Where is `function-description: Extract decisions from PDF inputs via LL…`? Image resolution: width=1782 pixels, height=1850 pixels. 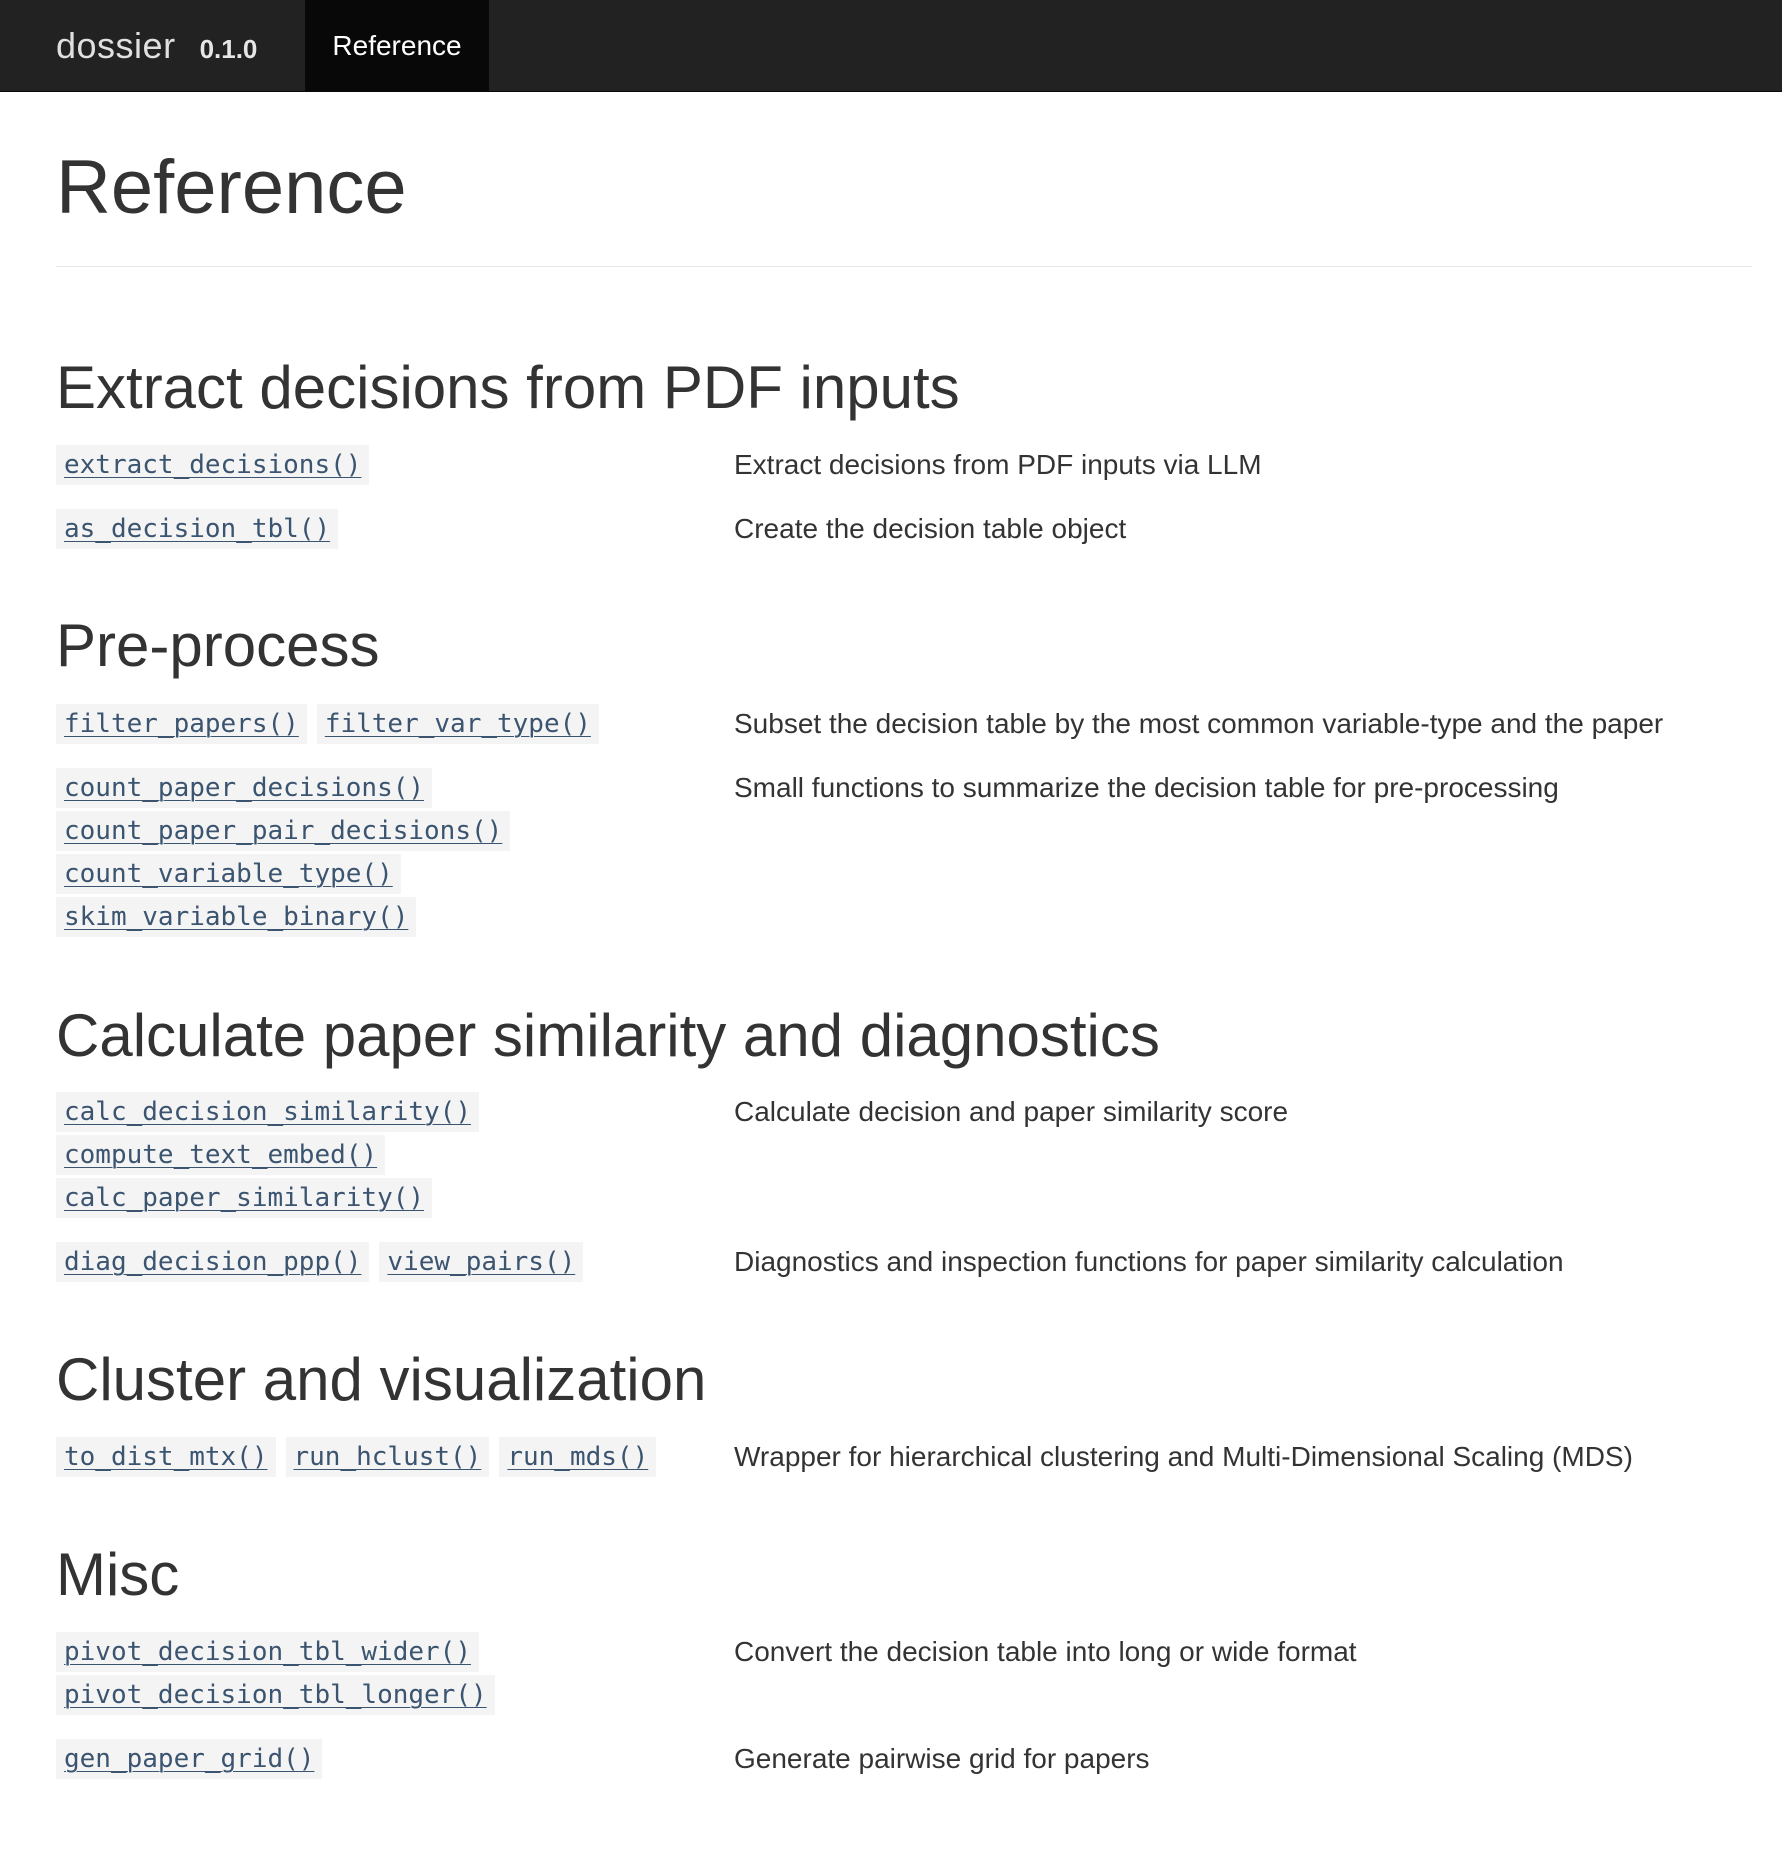 function-description: Extract decisions from PDF inputs via LL… is located at coordinates (998, 464).